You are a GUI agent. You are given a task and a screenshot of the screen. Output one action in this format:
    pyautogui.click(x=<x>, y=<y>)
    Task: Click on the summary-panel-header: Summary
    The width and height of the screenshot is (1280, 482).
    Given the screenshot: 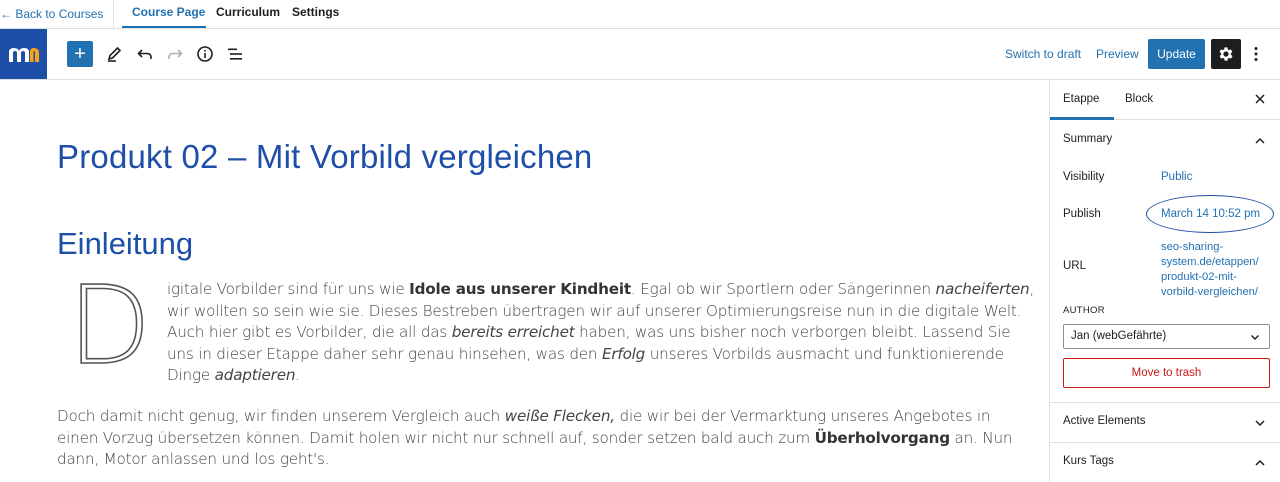 What is the action you would take?
    pyautogui.click(x=1165, y=140)
    